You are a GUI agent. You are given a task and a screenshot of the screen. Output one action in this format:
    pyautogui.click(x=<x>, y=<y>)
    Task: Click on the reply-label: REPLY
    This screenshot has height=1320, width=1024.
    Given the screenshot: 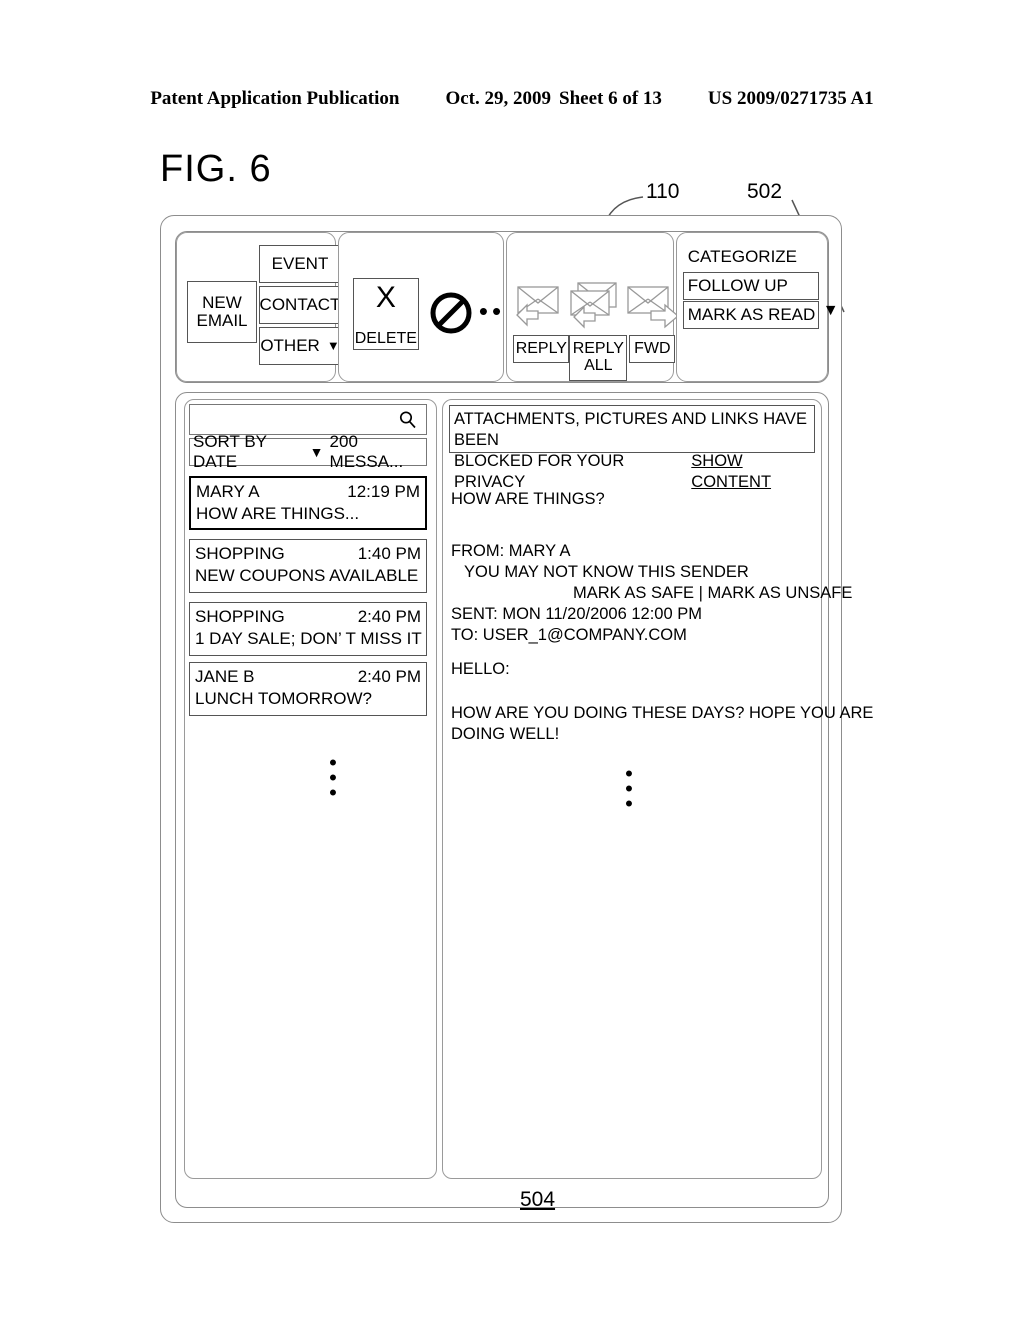 What is the action you would take?
    pyautogui.click(x=541, y=348)
    